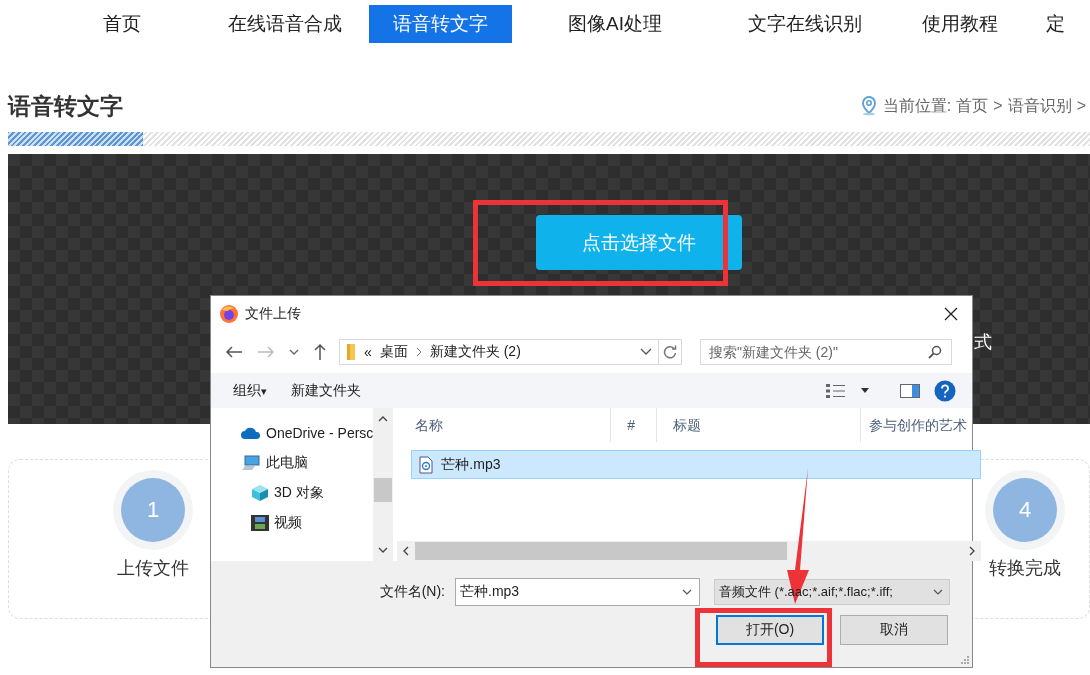 The width and height of the screenshot is (1090, 675). I want to click on nav-pane-item: OneDrive - Persc, so click(320, 433).